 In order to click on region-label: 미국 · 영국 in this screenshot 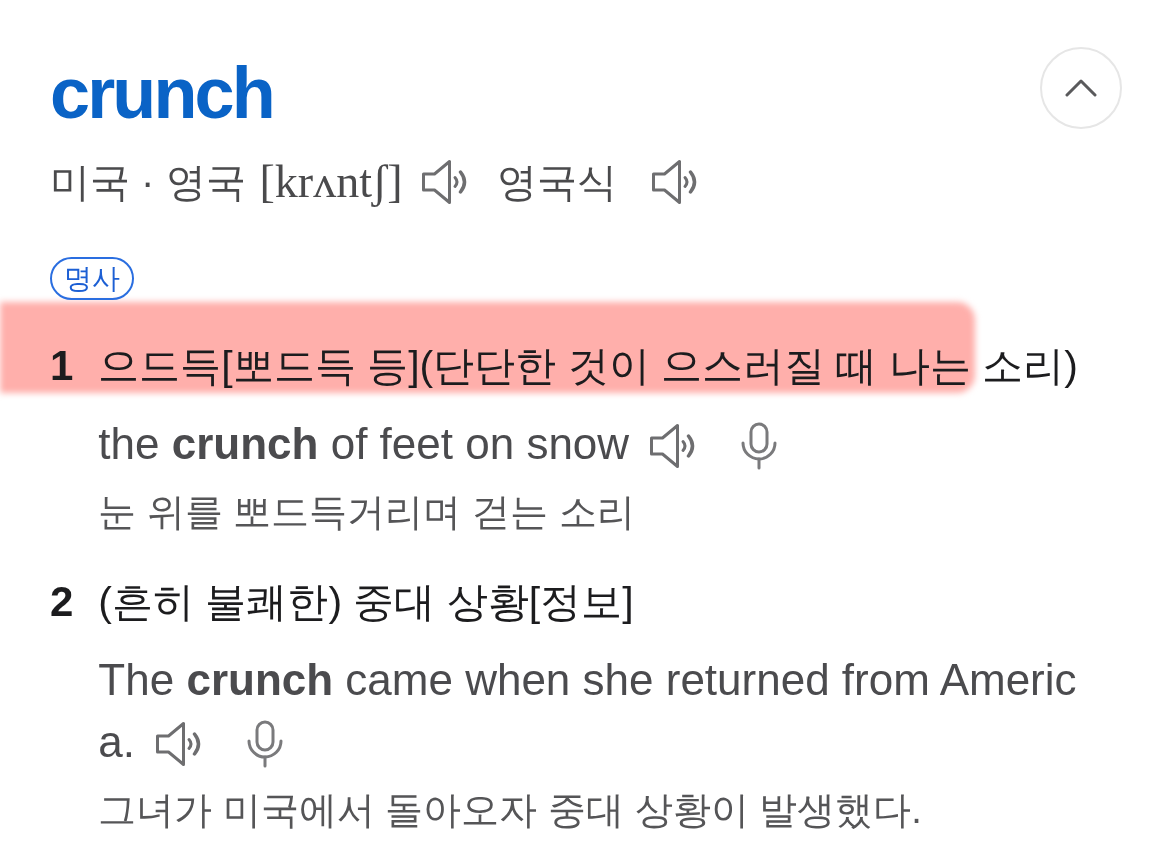, I will do `click(148, 182)`.